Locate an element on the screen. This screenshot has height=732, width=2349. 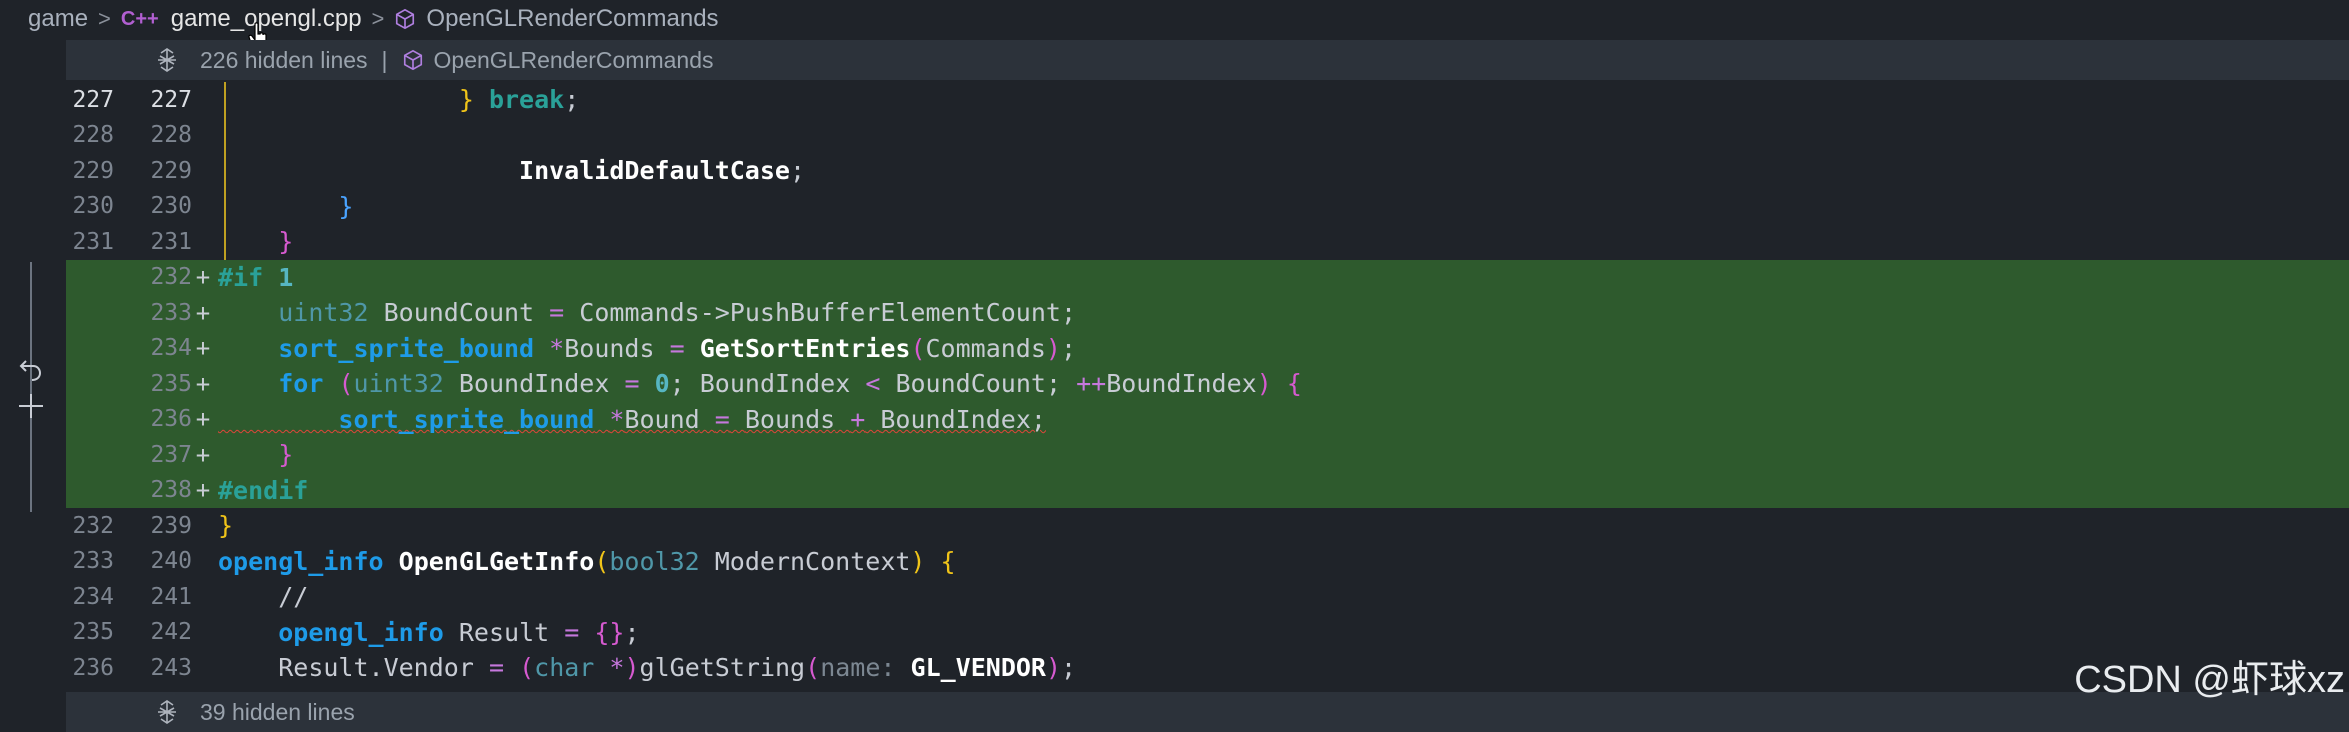
code-line: 229 229 InvalidDefaultCase; is located at coordinates (1207, 171).